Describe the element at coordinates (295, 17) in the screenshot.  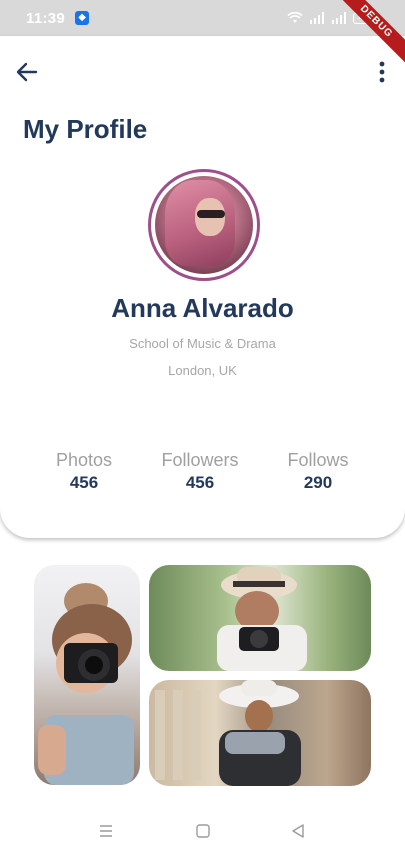
I see `wifi-icon` at that location.